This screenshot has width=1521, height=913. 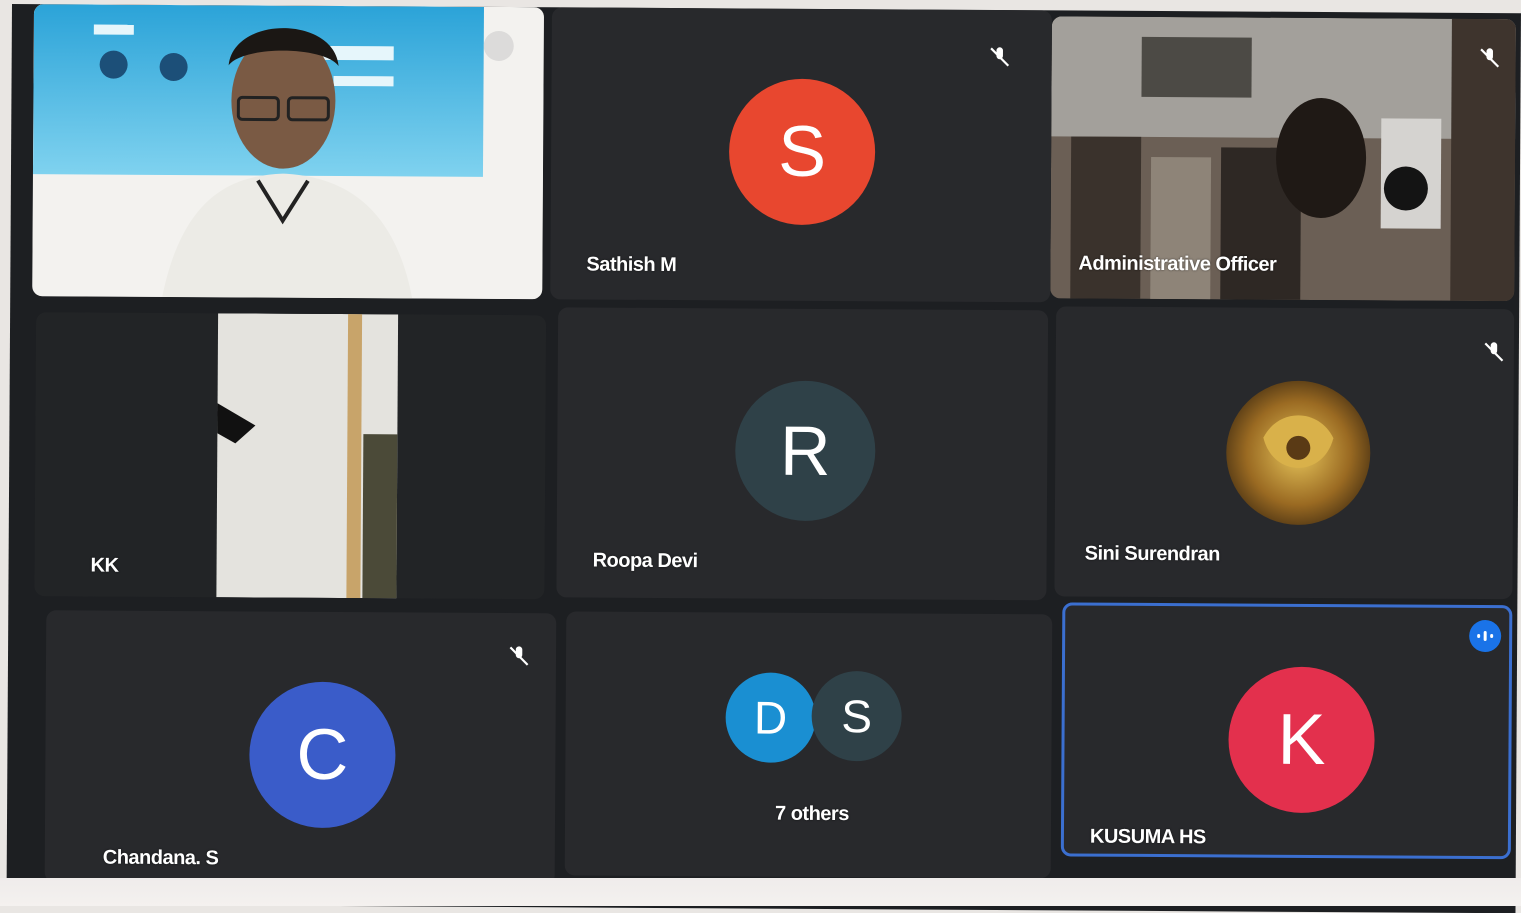 I want to click on participant-tile-others: D S 7 others, so click(x=808, y=745).